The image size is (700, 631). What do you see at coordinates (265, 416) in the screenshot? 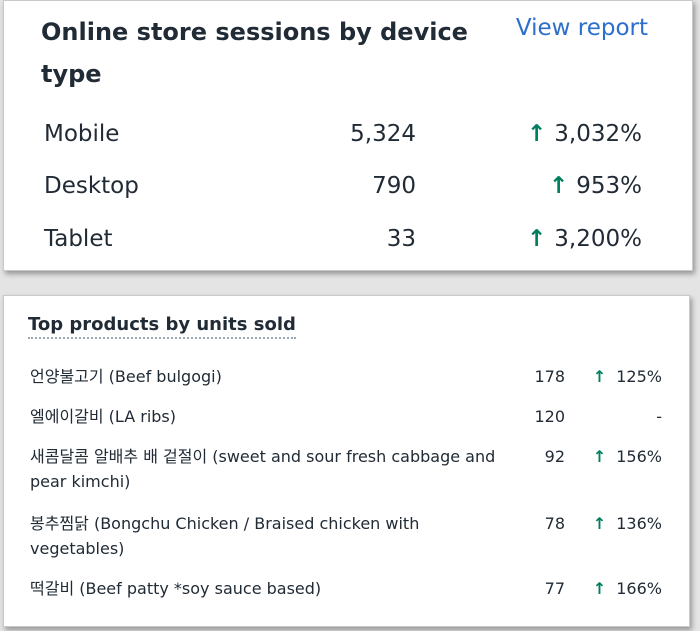
I see `product-name: 엘에이갈비 (LA ribs)` at bounding box center [265, 416].